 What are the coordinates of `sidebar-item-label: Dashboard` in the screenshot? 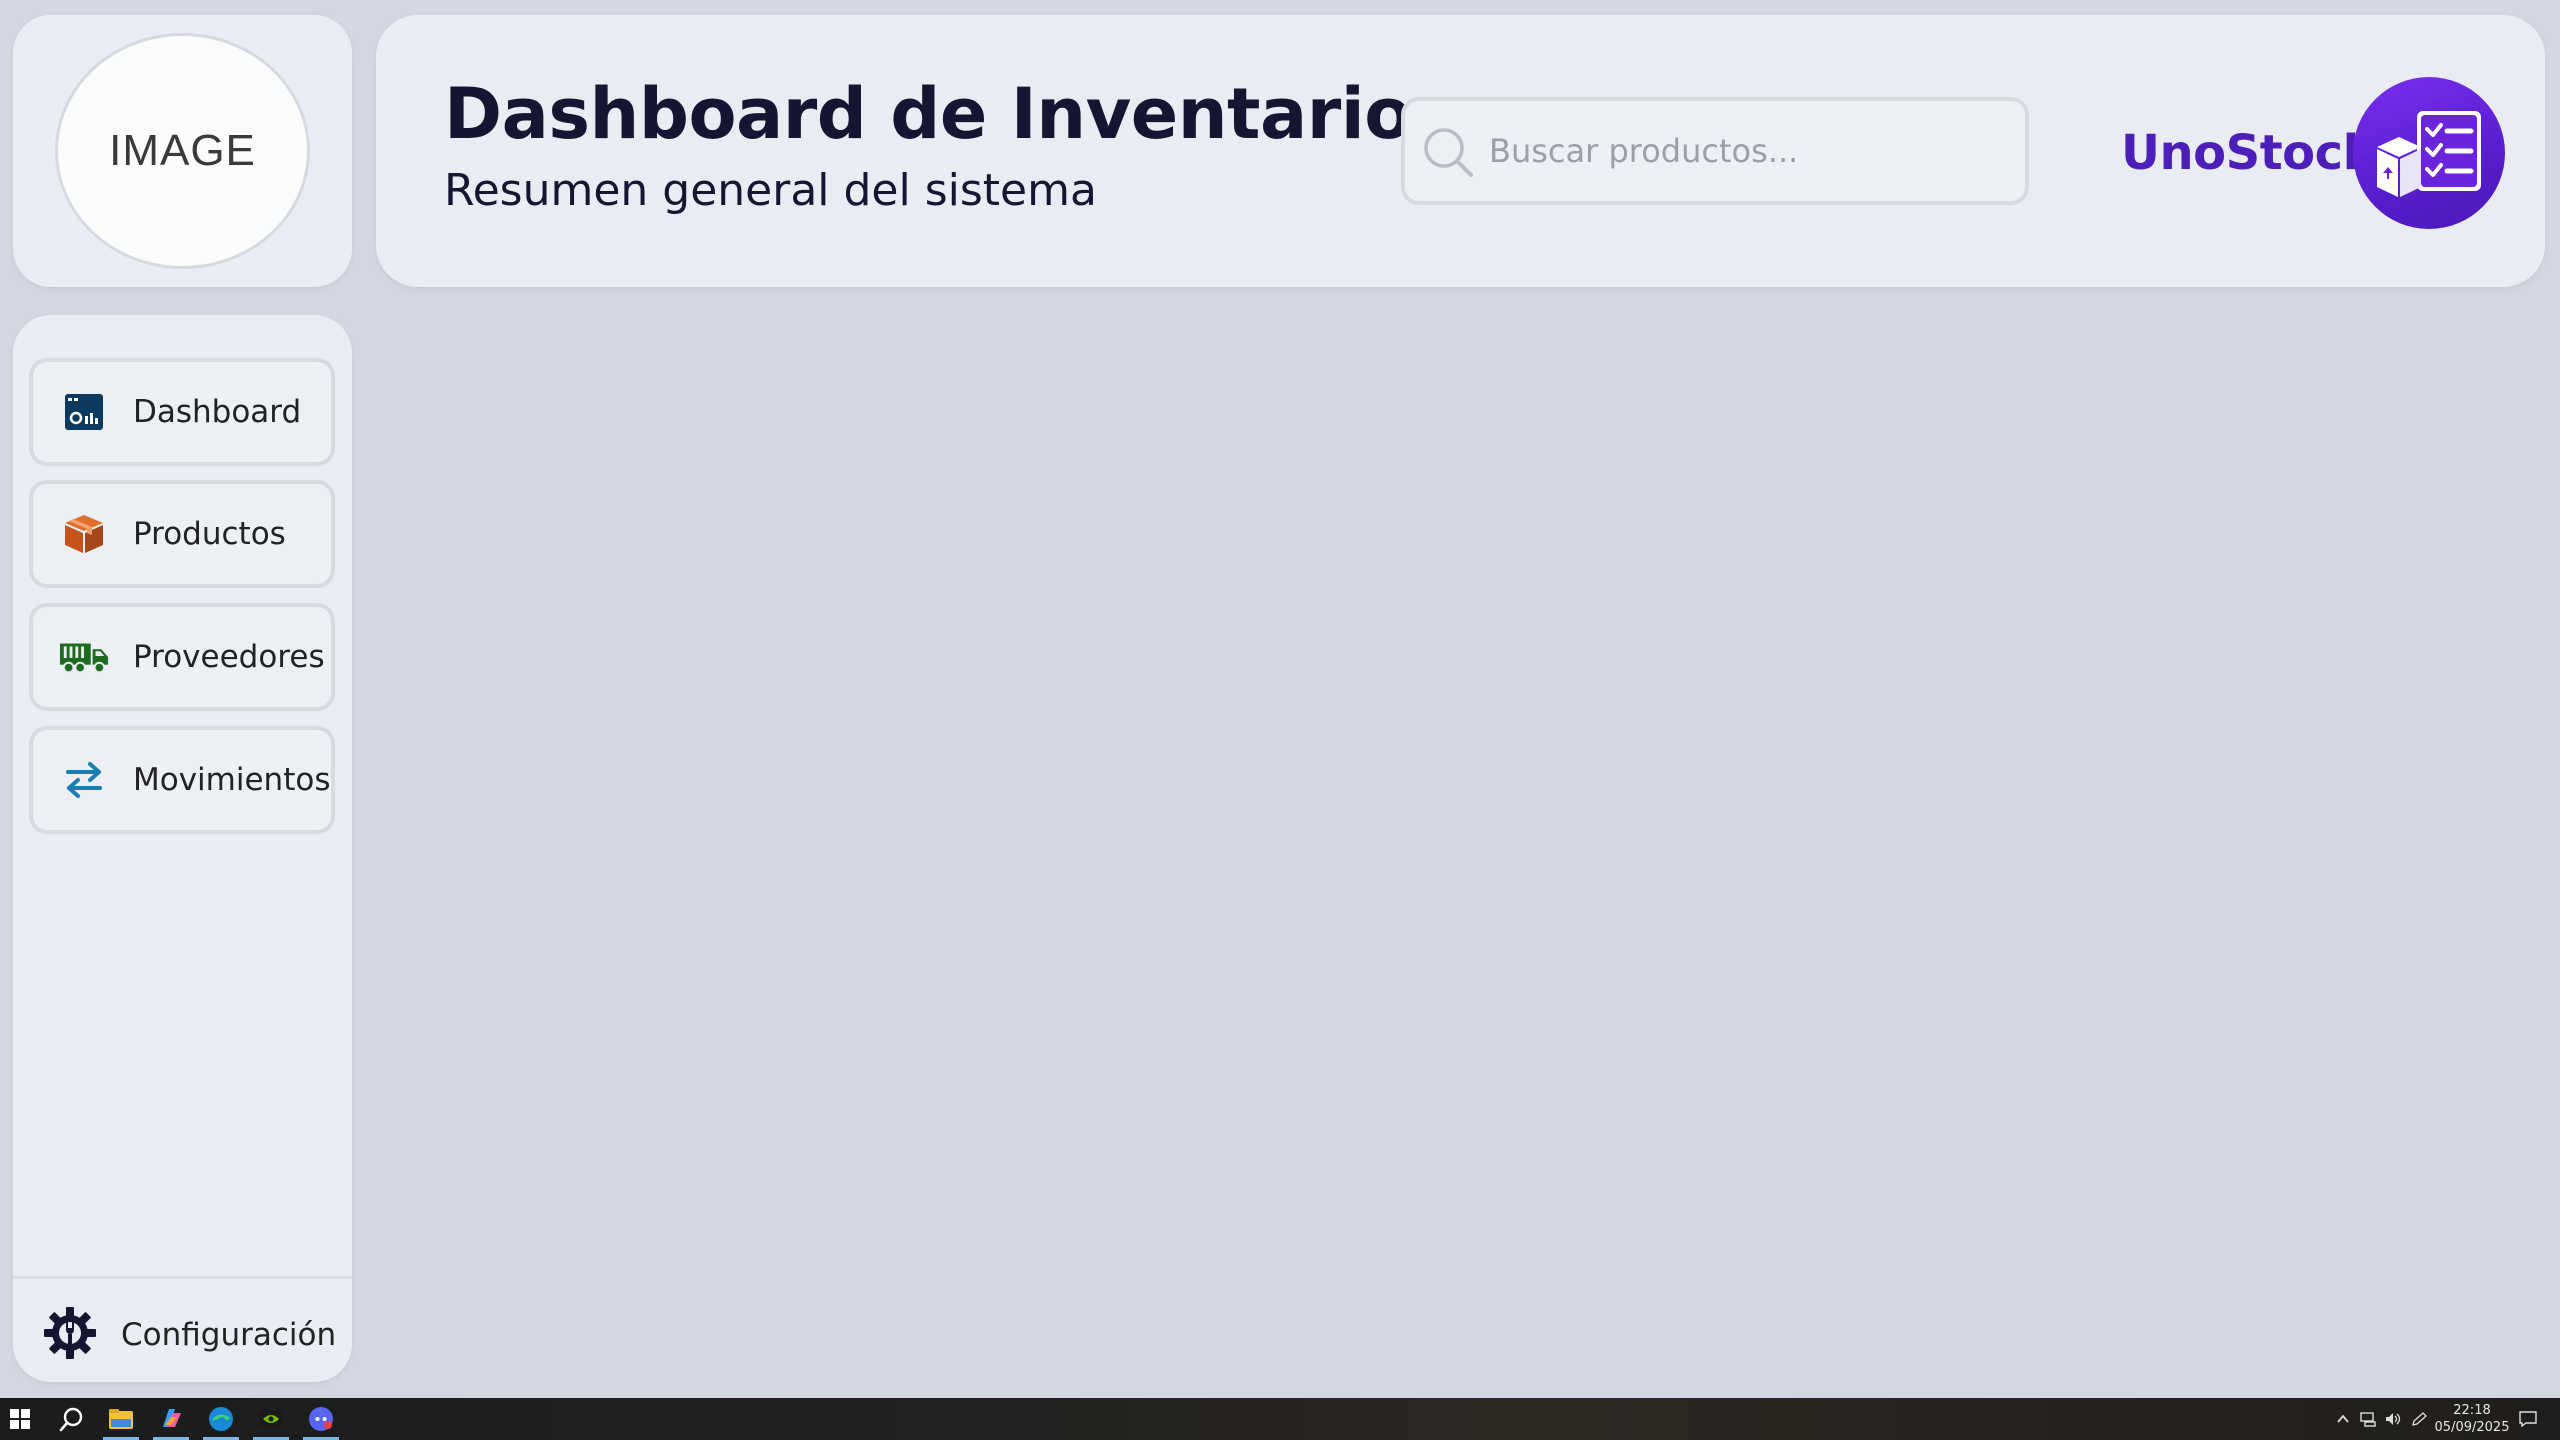 It's located at (217, 412).